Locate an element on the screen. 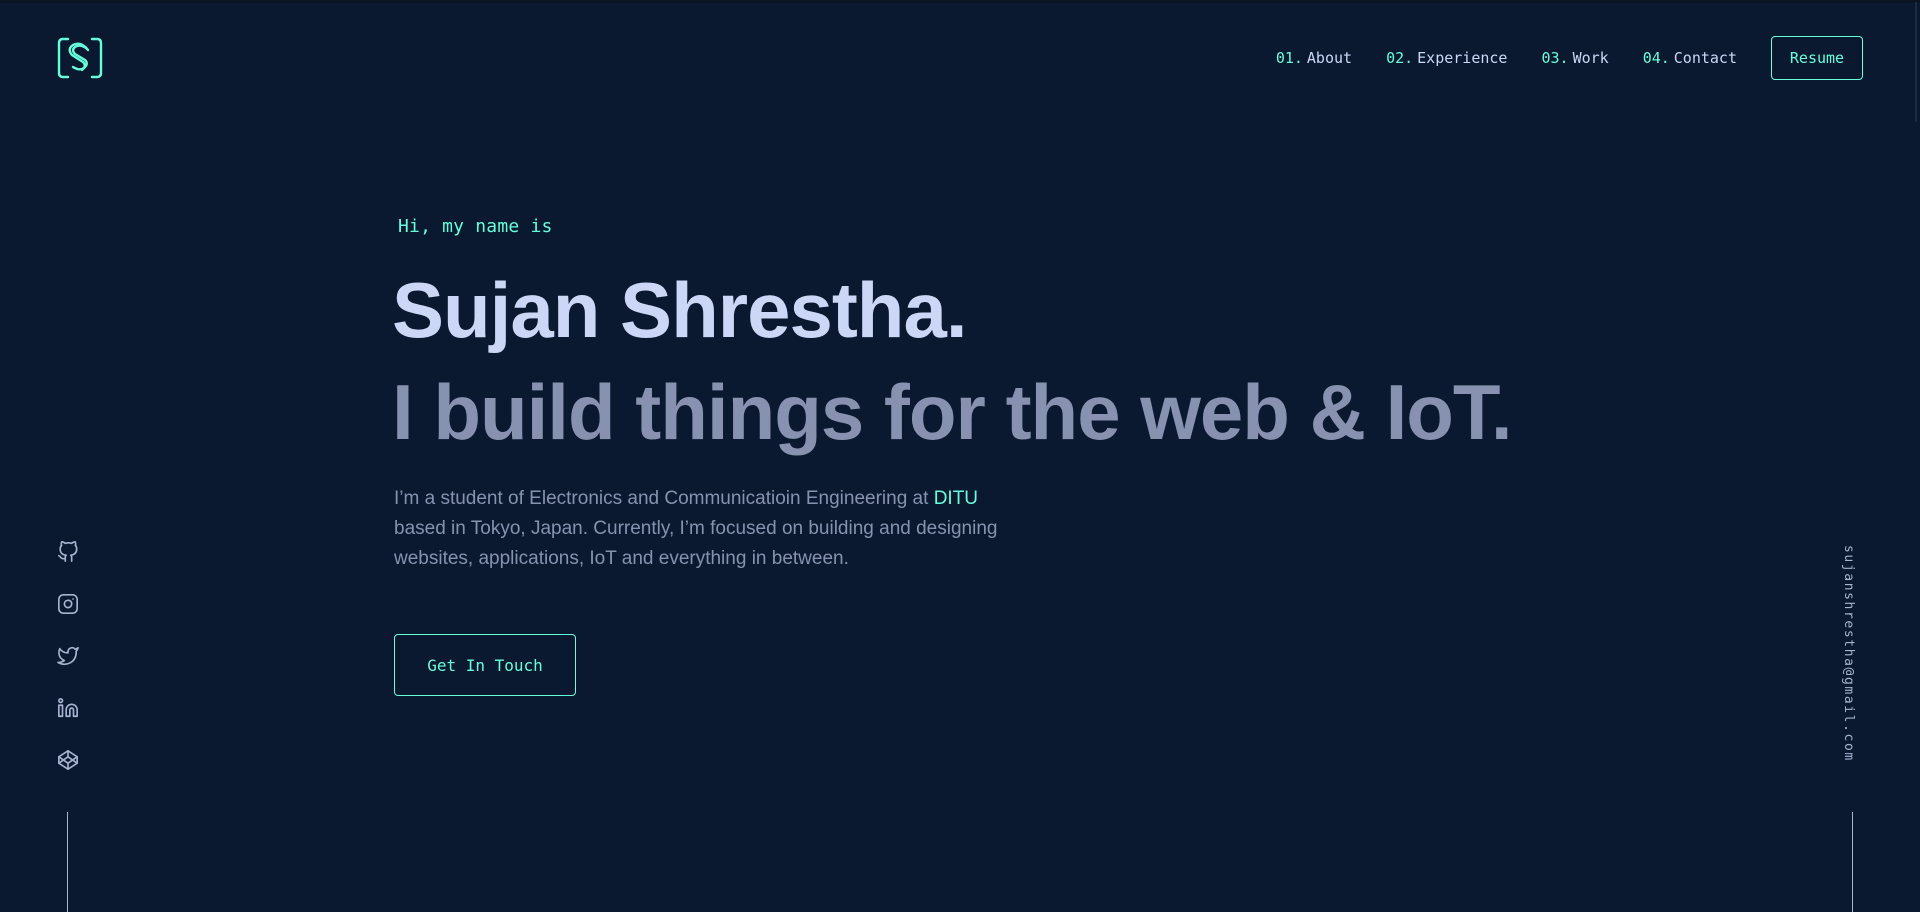  nav-item-work: 03. Work is located at coordinates (1574, 58).